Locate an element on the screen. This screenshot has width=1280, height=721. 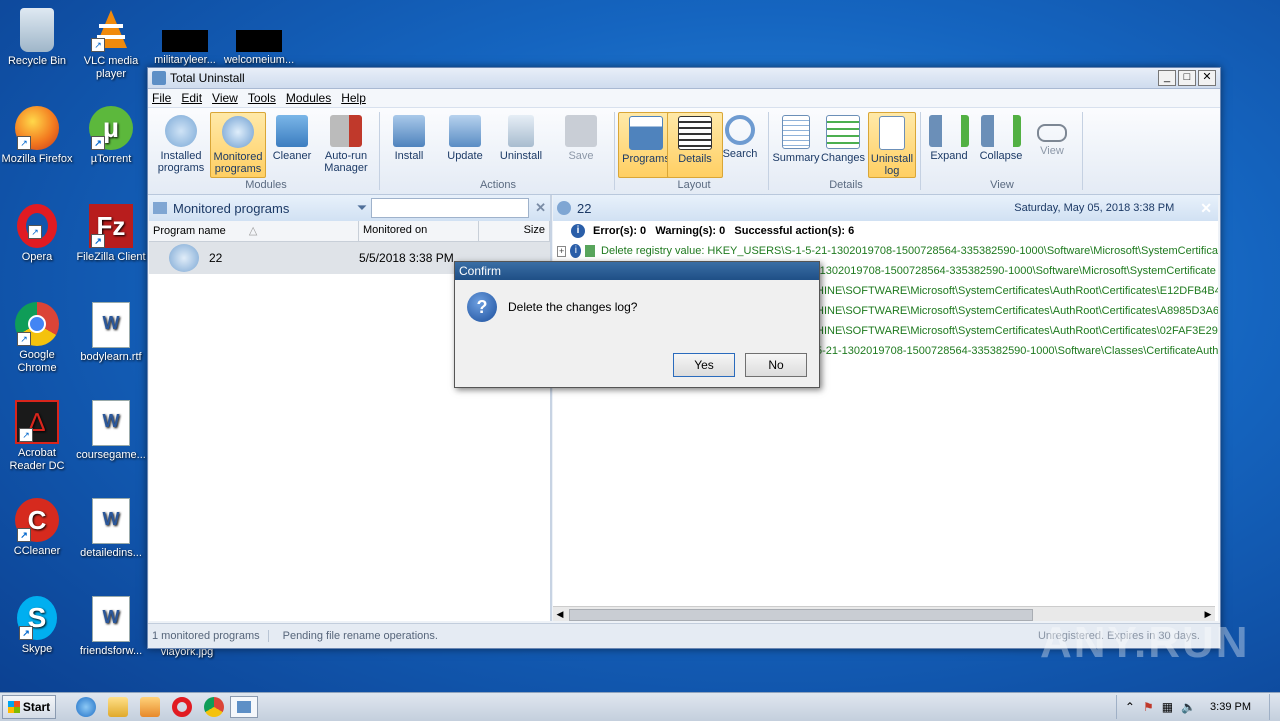
monitor-icon is located at coordinates (160, 208).